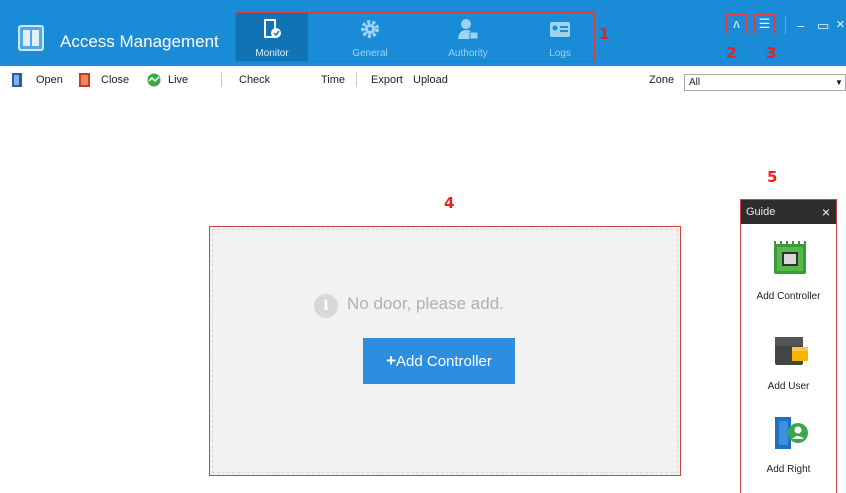 This screenshot has height=493, width=846. What do you see at coordinates (826, 212) in the screenshot?
I see `guide-close-icon: ×` at bounding box center [826, 212].